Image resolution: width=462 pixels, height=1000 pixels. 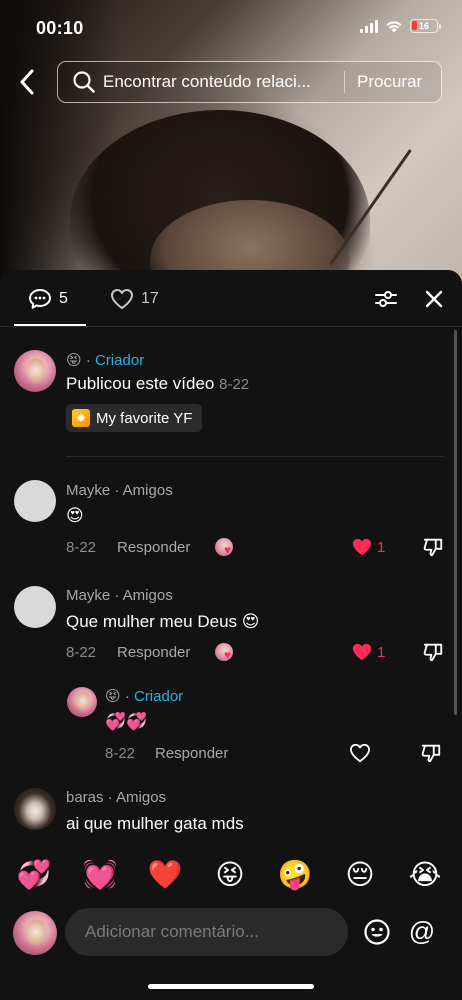 I want to click on video-tag-label: My favorite YF, so click(x=144, y=418).